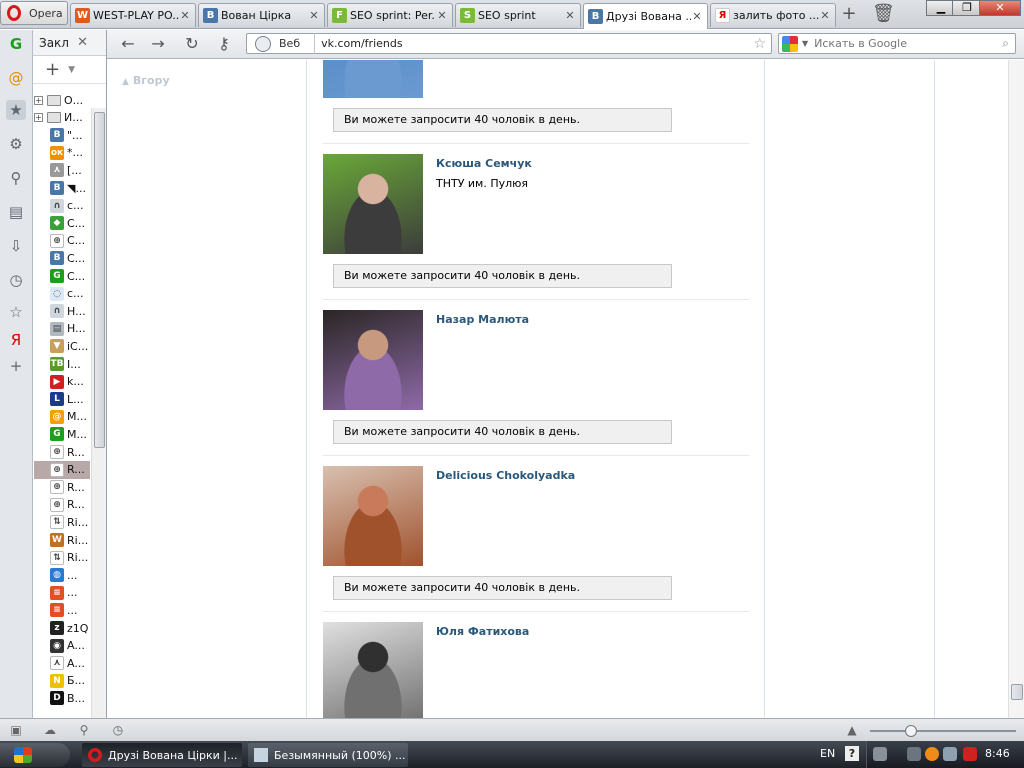 The height and width of the screenshot is (768, 1024). Describe the element at coordinates (908, 43) in the screenshot. I see `search-input` at that location.